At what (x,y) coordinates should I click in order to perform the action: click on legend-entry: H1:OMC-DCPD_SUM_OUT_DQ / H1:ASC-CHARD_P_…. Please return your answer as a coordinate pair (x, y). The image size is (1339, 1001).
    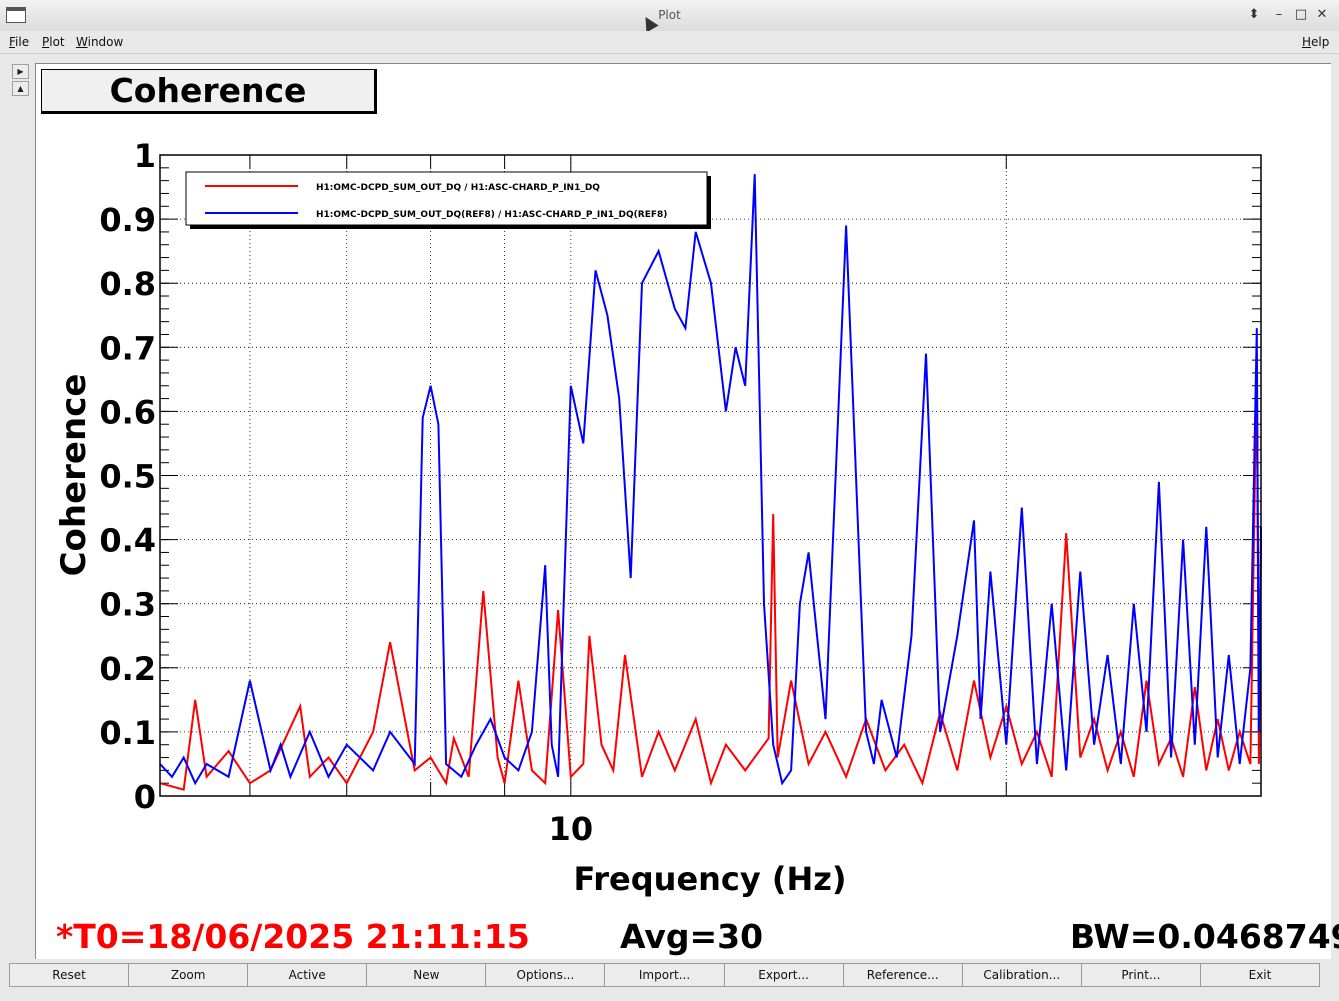
    Looking at the image, I should click on (458, 188).